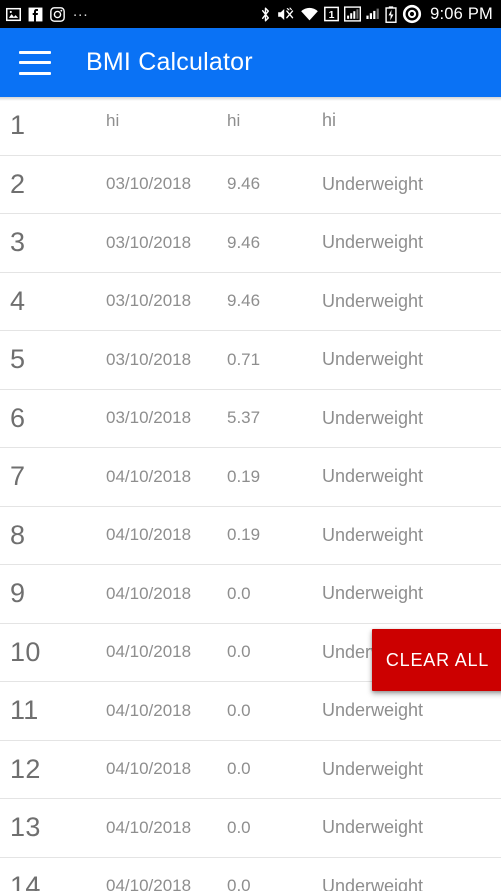  What do you see at coordinates (244, 359) in the screenshot?
I see `row-bmi: 0.71` at bounding box center [244, 359].